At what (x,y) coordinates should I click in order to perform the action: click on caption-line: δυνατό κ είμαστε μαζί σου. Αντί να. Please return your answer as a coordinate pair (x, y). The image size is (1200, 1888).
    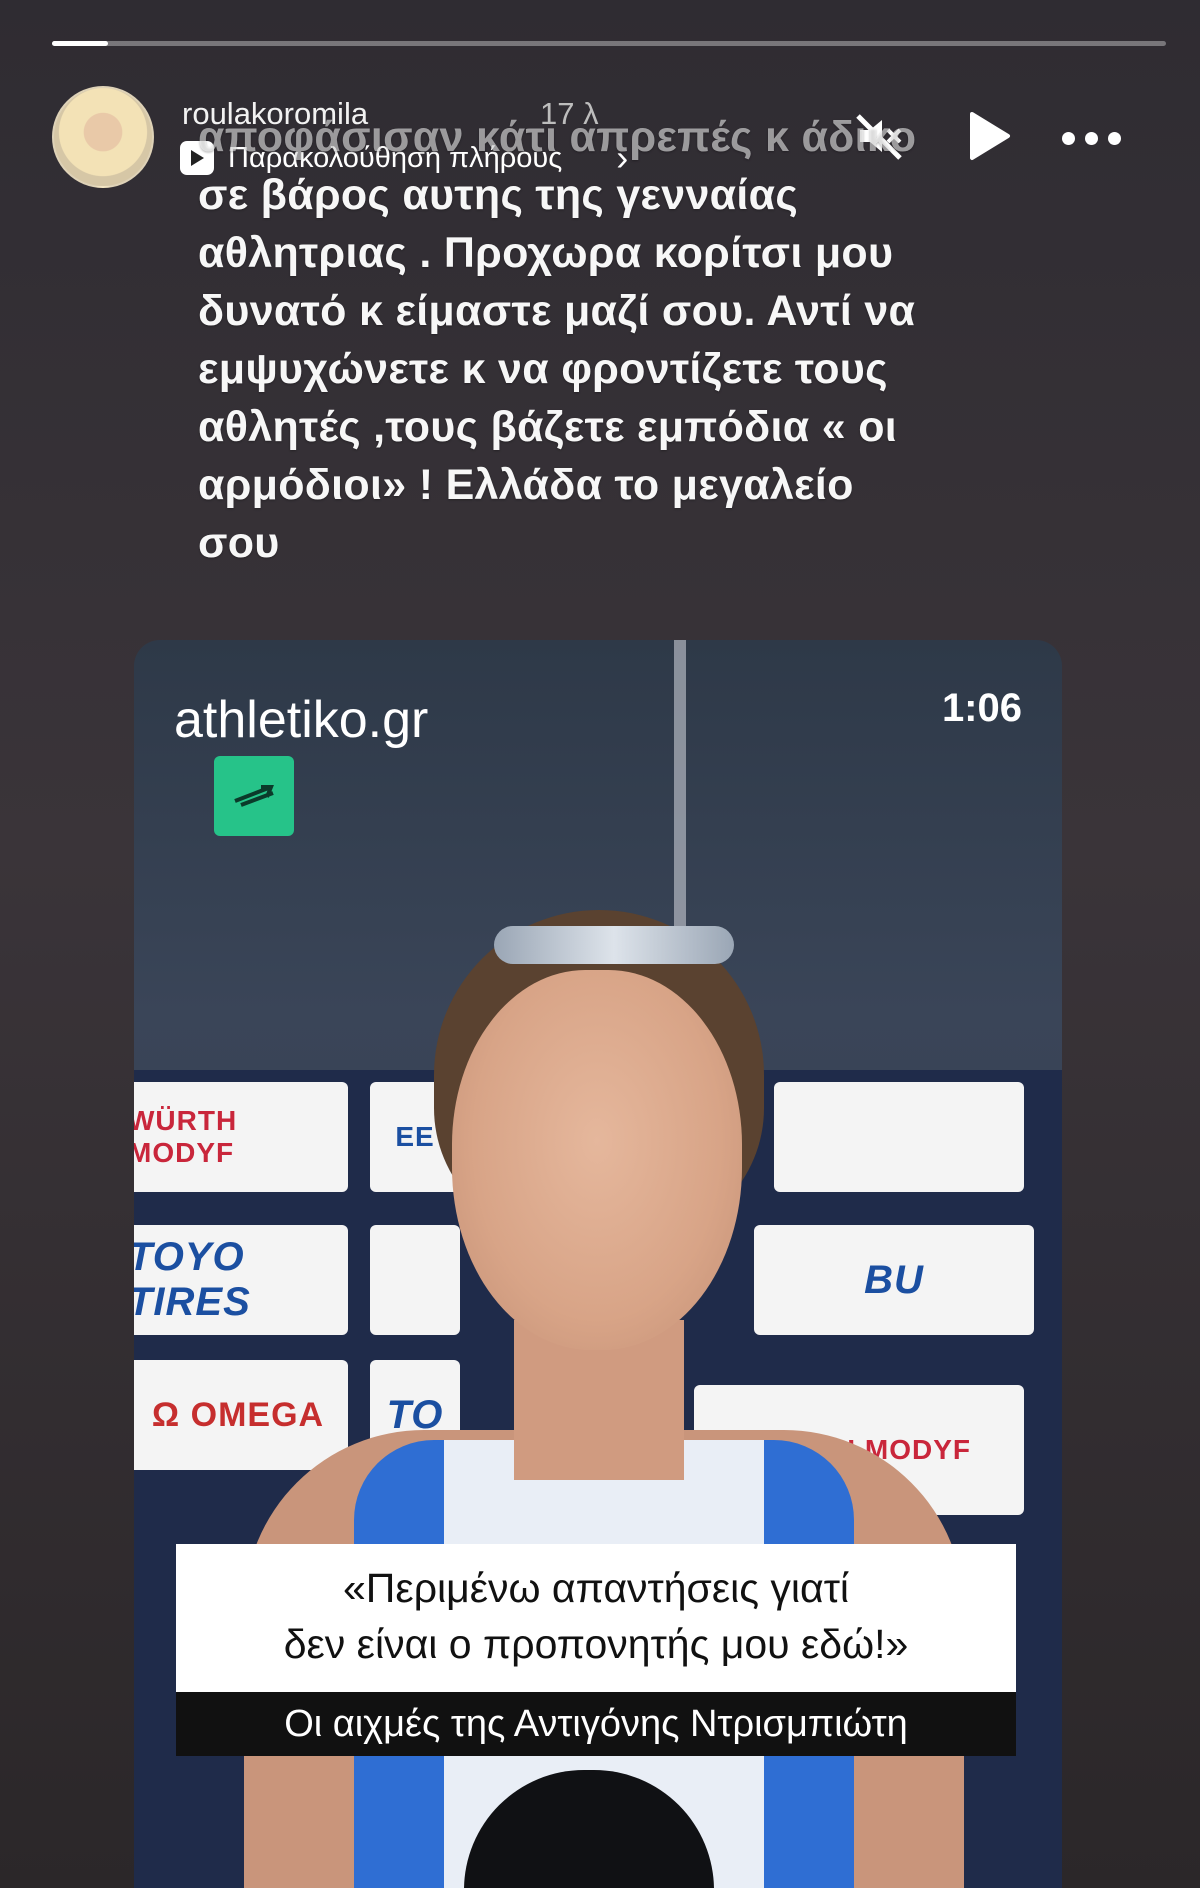
    Looking at the image, I should click on (557, 311).